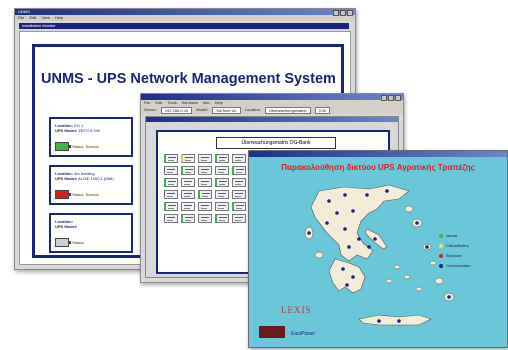 This screenshot has height=350, width=508. Describe the element at coordinates (202, 109) in the screenshot. I see `model-label: Model:` at that location.